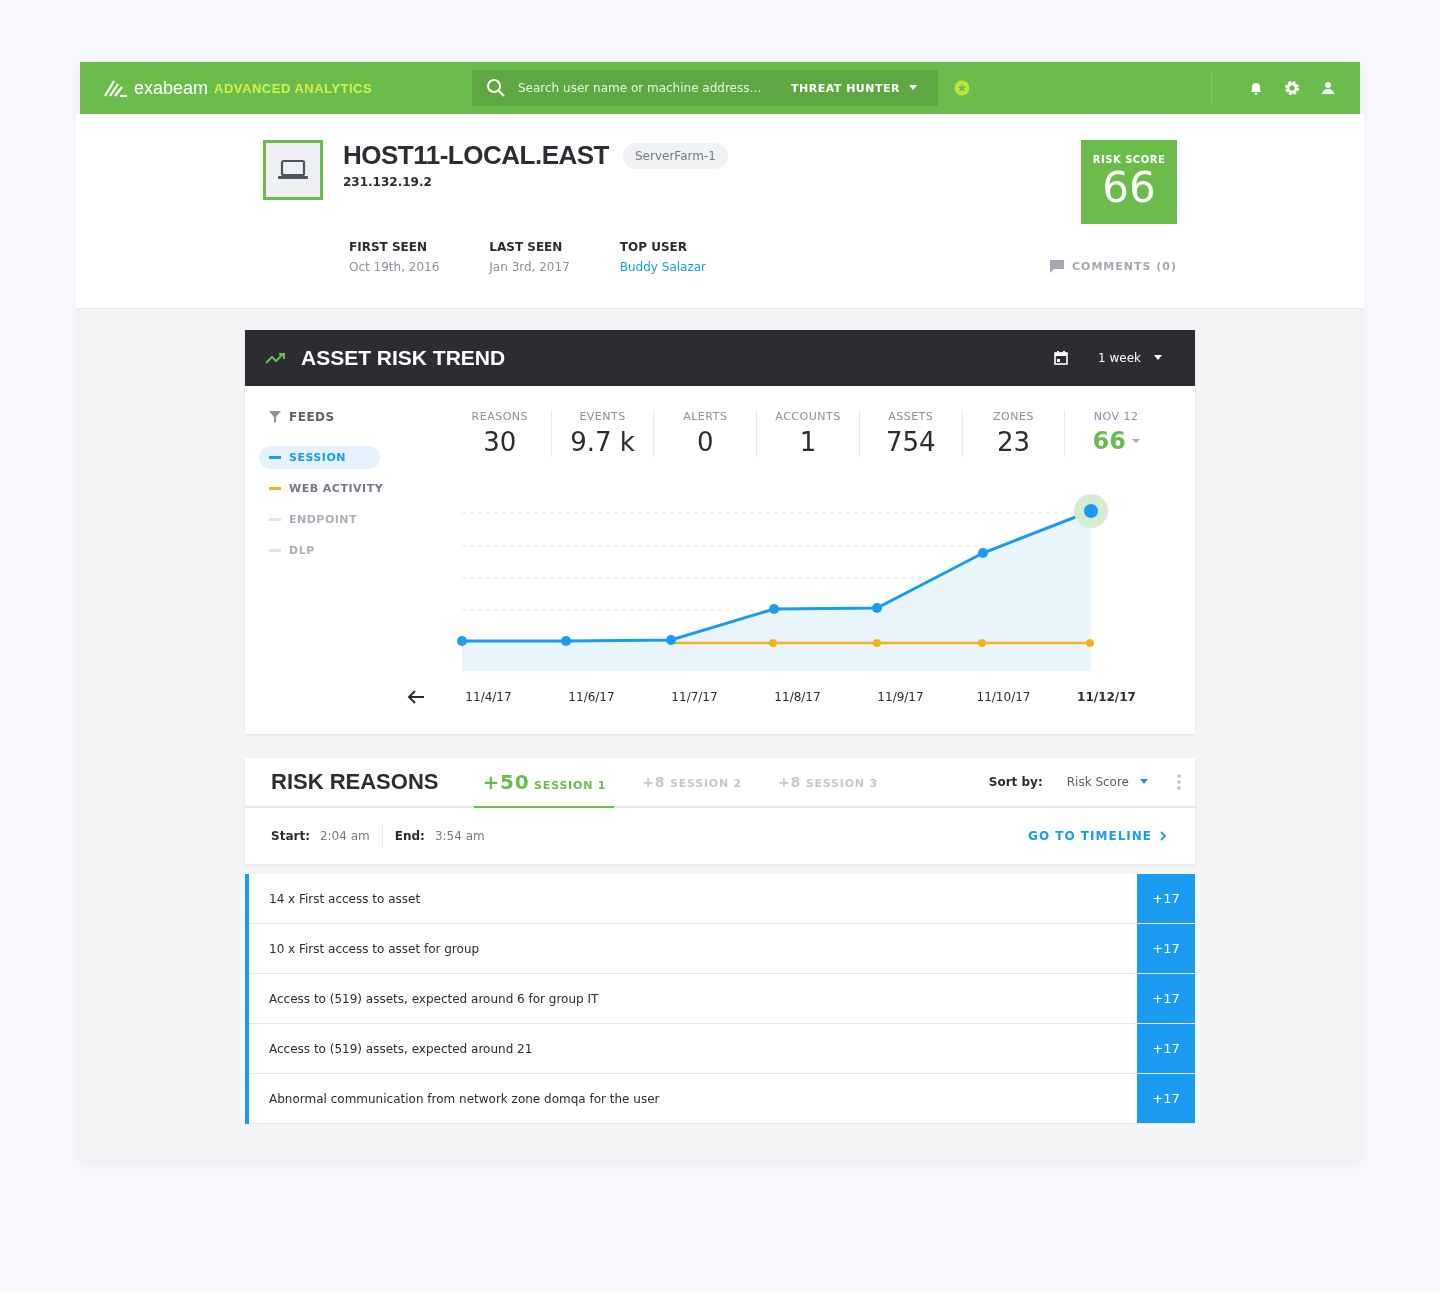 This screenshot has width=1440, height=1292. Describe the element at coordinates (854, 88) in the screenshot. I see `mode-dropdown: THREAT HUNTER` at that location.